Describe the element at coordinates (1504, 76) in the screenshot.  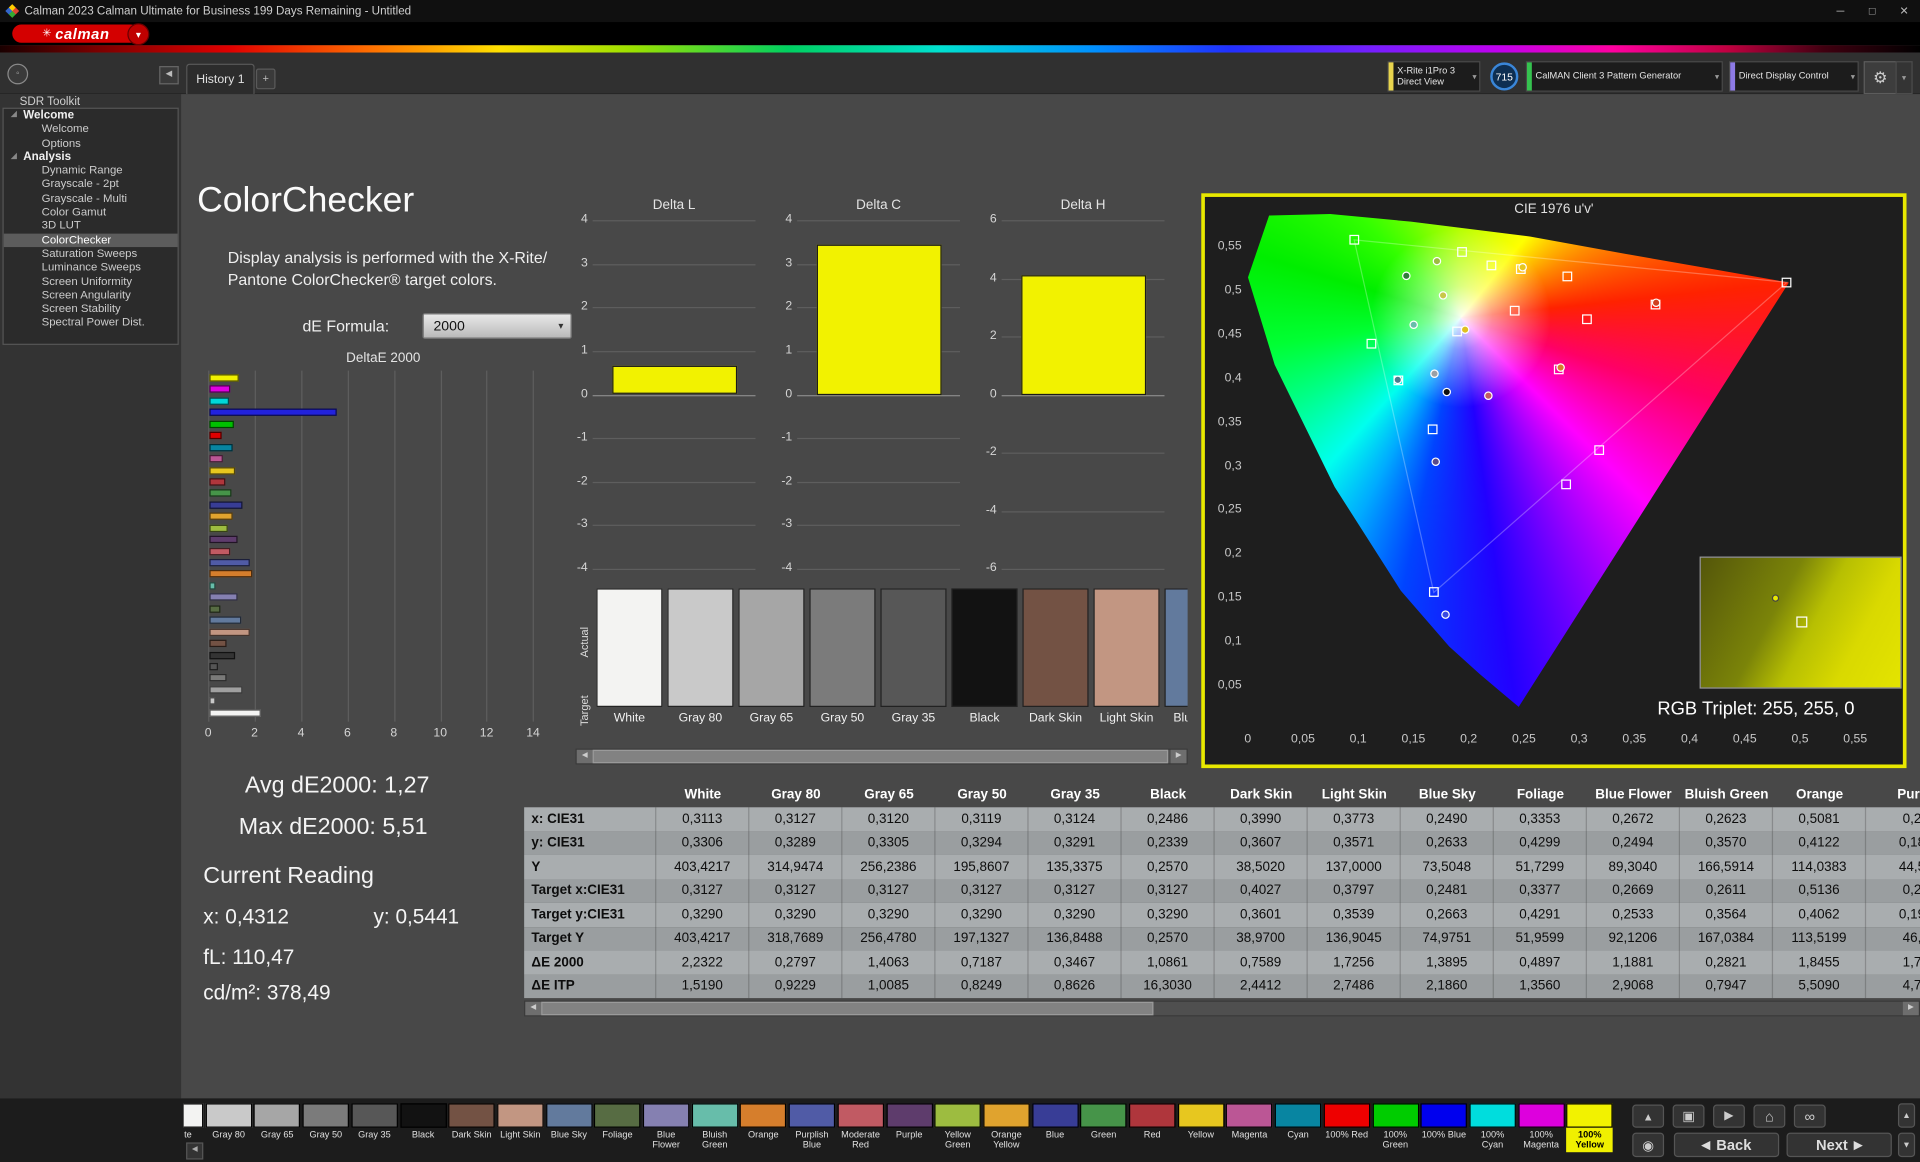
I see `measurement-count-badge: 715` at that location.